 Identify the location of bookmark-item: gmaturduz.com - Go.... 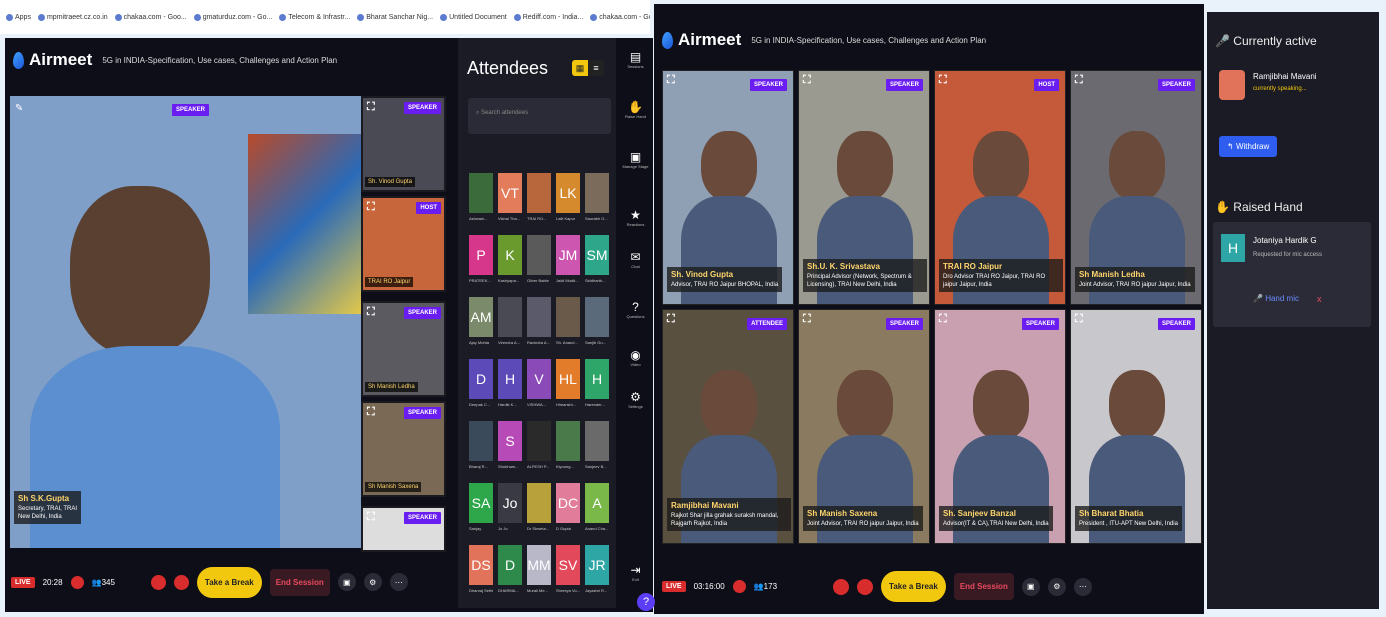
(232, 17).